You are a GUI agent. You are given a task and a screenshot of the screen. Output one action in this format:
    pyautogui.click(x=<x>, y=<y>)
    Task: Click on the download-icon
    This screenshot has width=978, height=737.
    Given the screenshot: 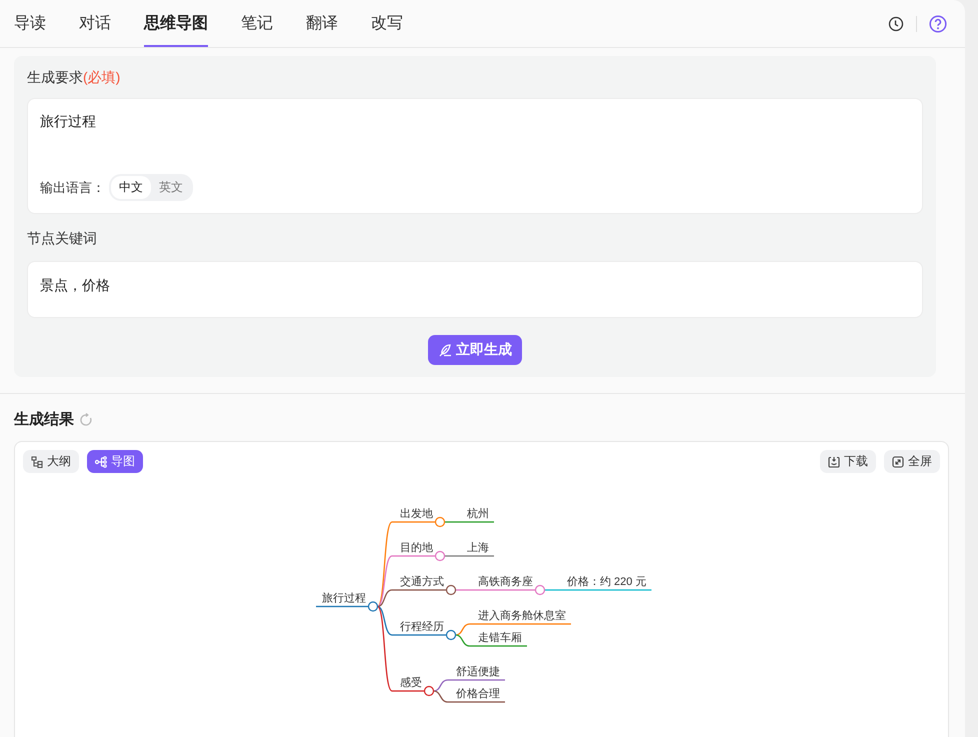 What is the action you would take?
    pyautogui.click(x=834, y=462)
    